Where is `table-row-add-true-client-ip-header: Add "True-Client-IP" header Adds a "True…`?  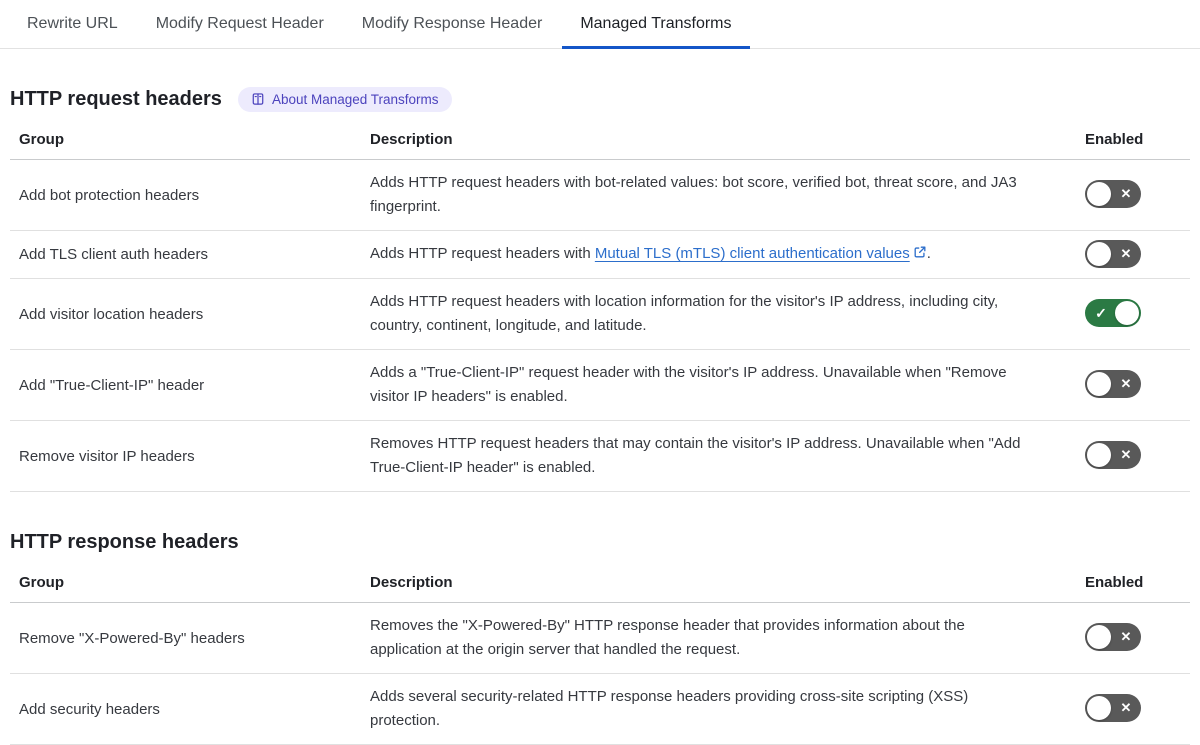 table-row-add-true-client-ip-header: Add "True-Client-IP" header Adds a "True… is located at coordinates (600, 385).